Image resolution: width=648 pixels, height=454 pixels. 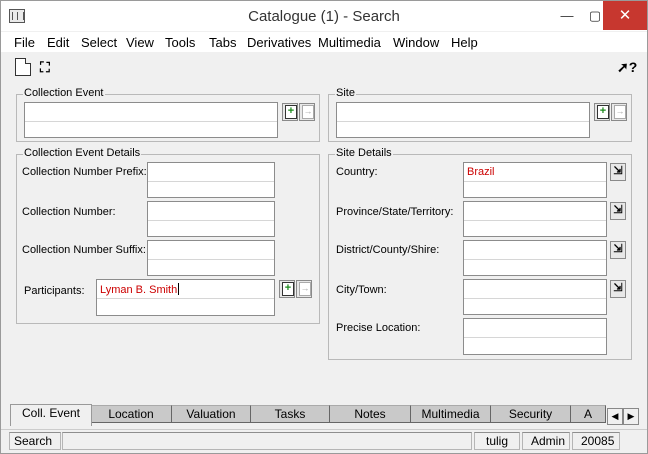 What do you see at coordinates (364, 153) in the screenshot?
I see `site-details-title: Site Details` at bounding box center [364, 153].